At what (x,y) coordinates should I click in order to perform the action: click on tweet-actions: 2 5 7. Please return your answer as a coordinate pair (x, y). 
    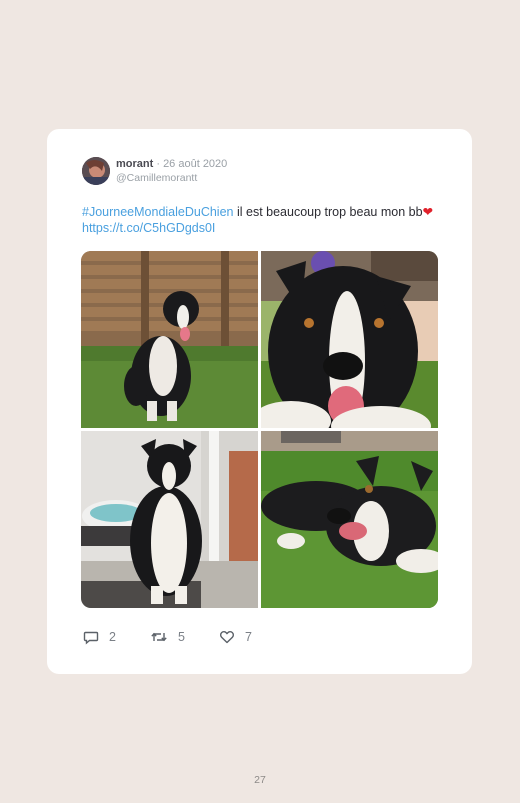
    Looking at the image, I should click on (233, 637).